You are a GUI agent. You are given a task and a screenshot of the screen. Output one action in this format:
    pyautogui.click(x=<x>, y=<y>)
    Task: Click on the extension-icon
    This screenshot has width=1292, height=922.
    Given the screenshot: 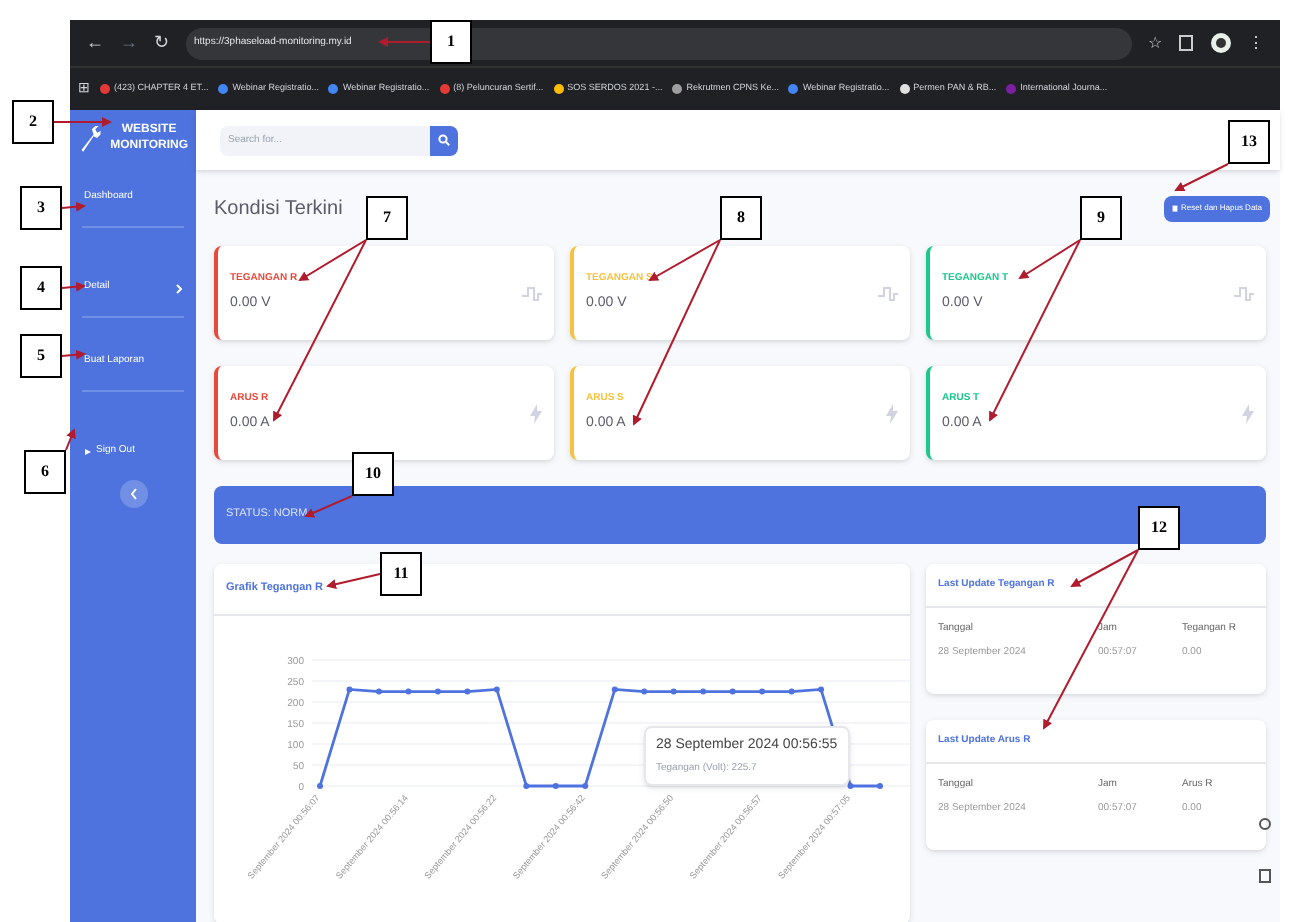 What is the action you would take?
    pyautogui.click(x=1186, y=43)
    